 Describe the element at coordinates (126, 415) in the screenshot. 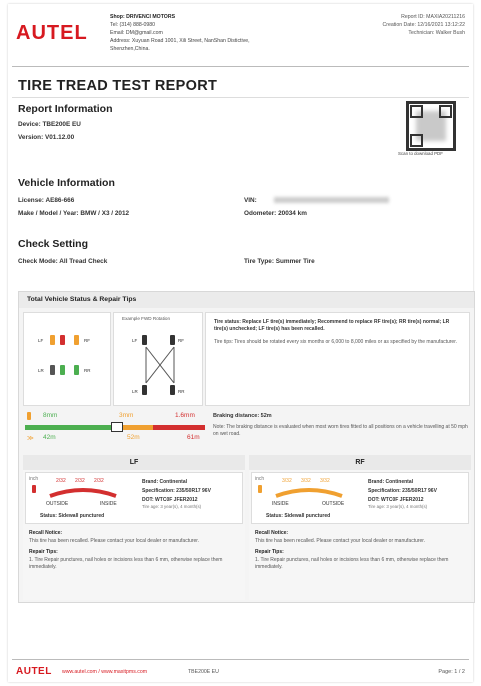

I see `tread-orange-label: 3mm` at that location.